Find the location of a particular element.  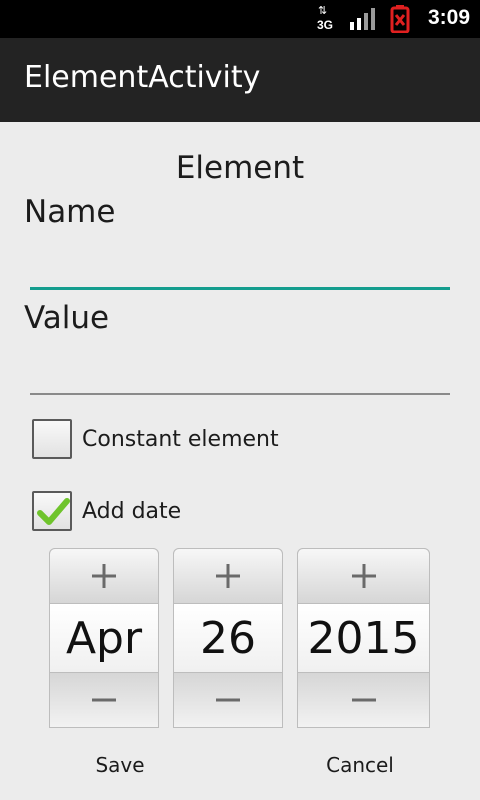

month-value: Apr is located at coordinates (104, 638).